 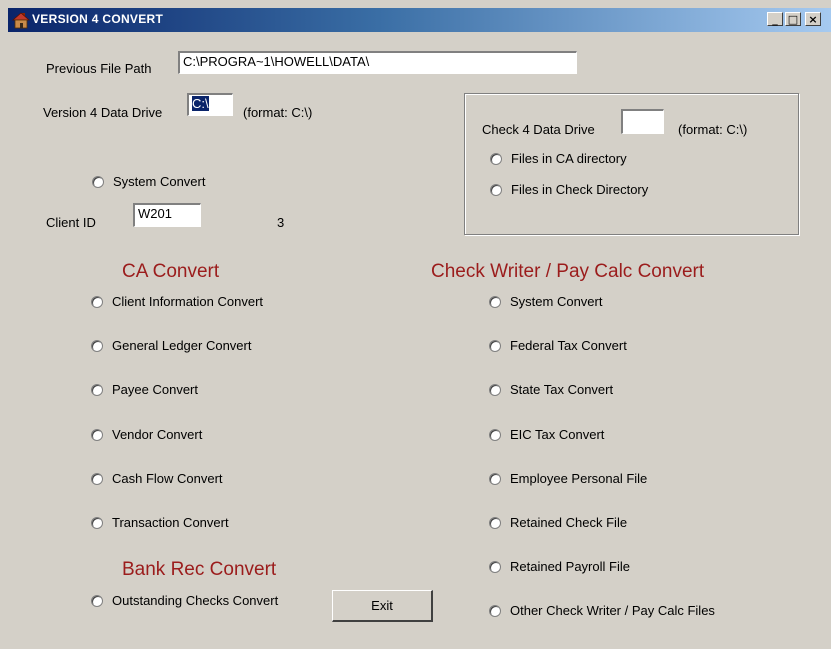 I want to click on cw-radio-state-tax: State Tax Convert, so click(x=551, y=389).